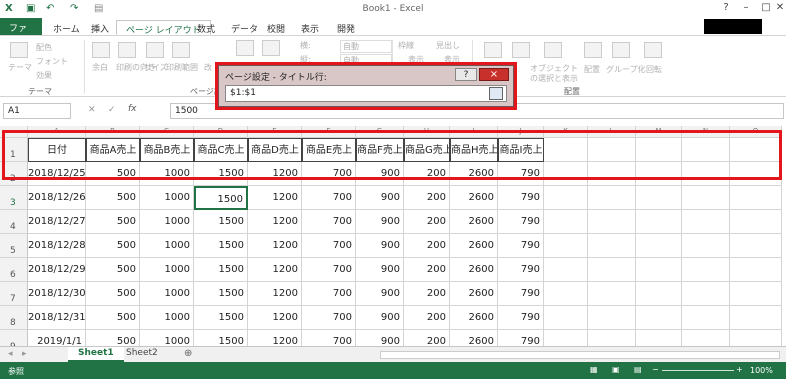  I want to click on cell-k5, so click(566, 246).